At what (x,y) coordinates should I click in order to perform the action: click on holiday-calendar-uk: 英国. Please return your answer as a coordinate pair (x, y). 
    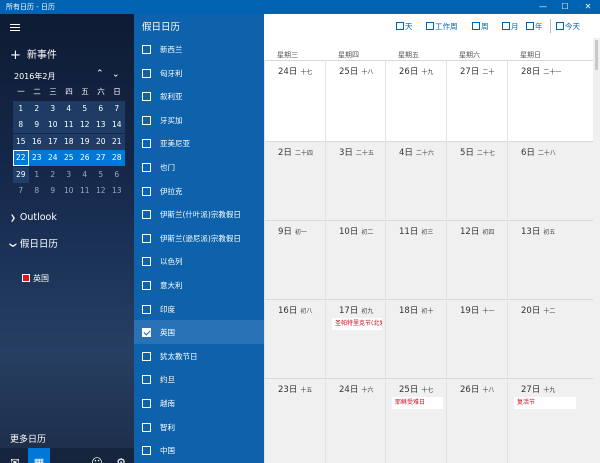
    Looking at the image, I should click on (35, 278).